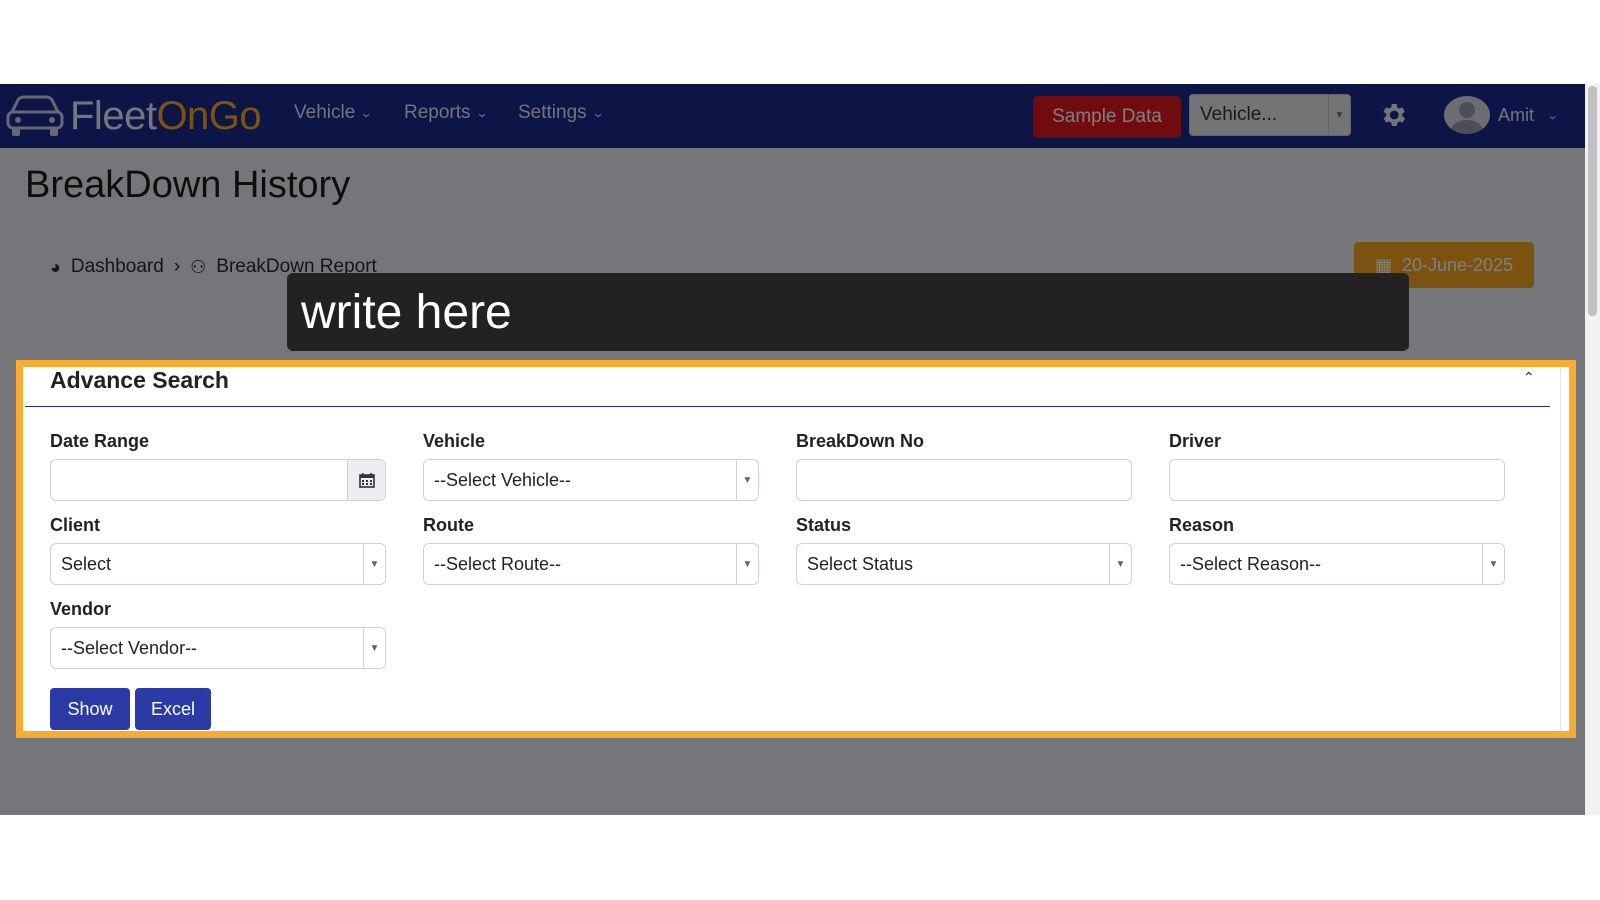  Describe the element at coordinates (90, 709) in the screenshot. I see `show-button: Show` at that location.